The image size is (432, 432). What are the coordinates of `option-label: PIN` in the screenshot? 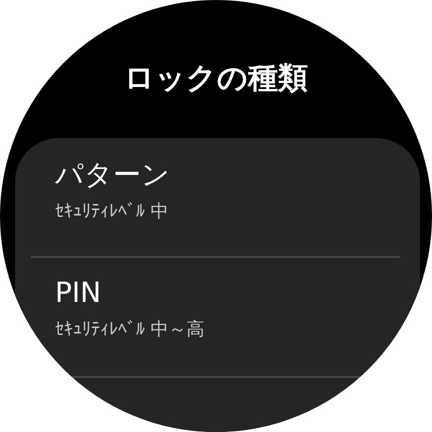 It's located at (78, 293).